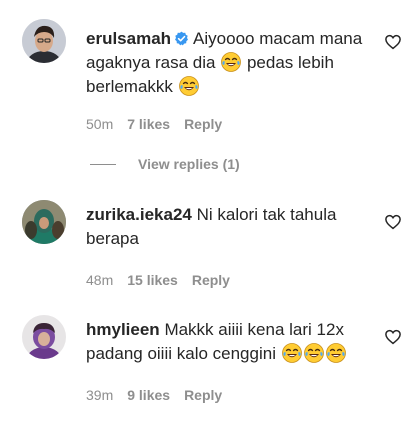 The image size is (420, 429). What do you see at coordinates (103, 164) in the screenshot?
I see `view-replies-divider` at bounding box center [103, 164].